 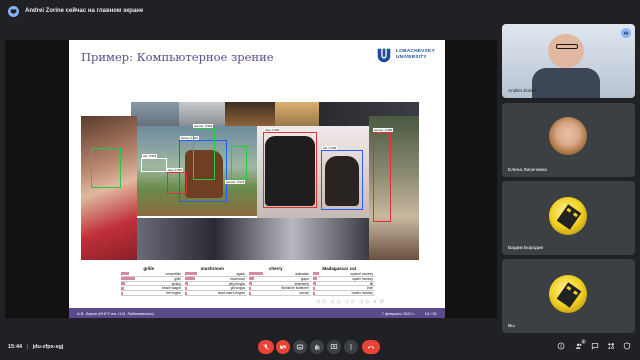 What do you see at coordinates (149, 268) in the screenshot?
I see `class-label: grille` at bounding box center [149, 268].